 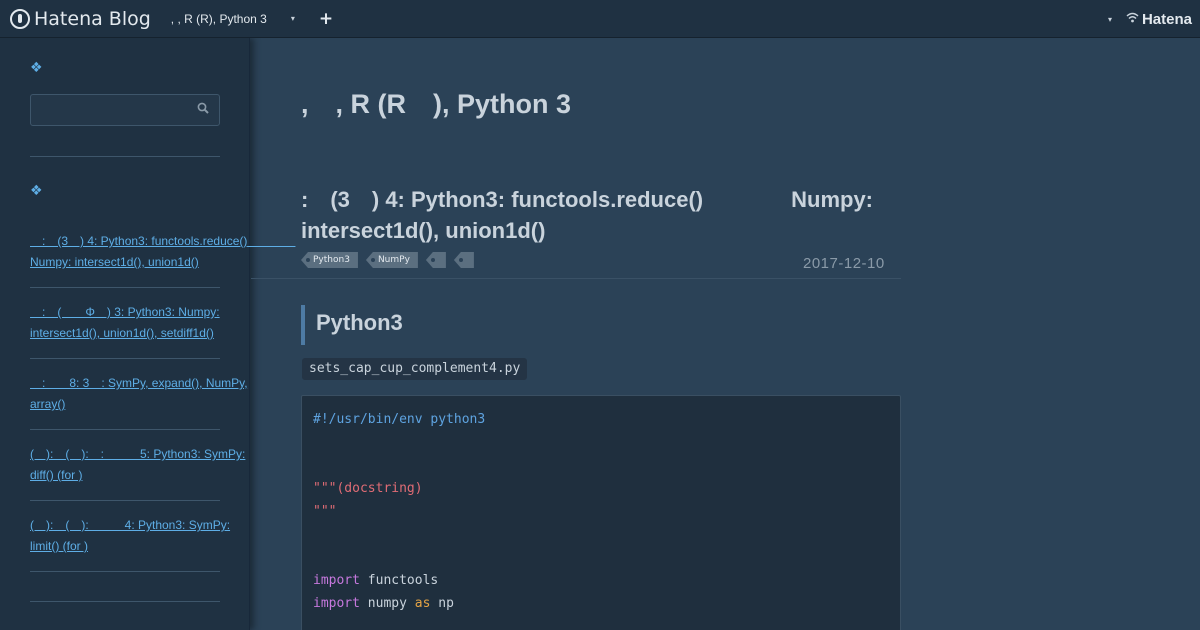 I want to click on code-token: functools, so click(x=399, y=580).